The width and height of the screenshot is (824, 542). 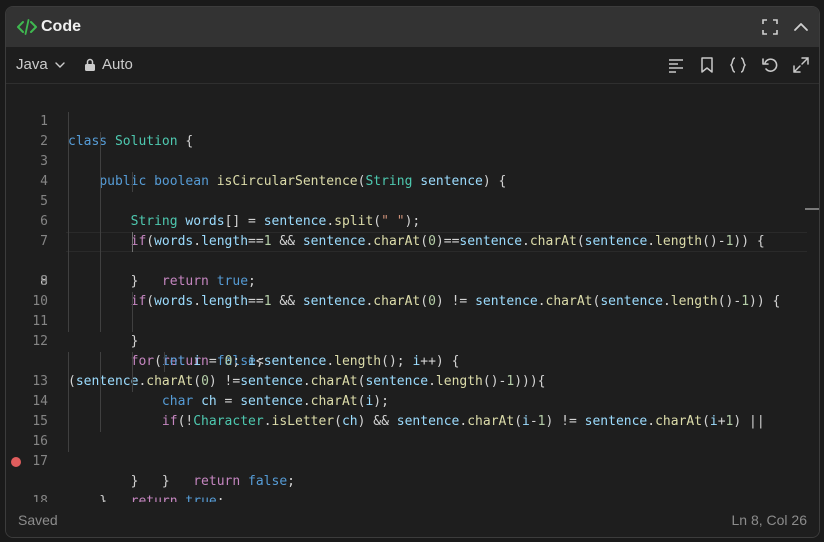 What do you see at coordinates (117, 64) in the screenshot?
I see `auto-label: Auto` at bounding box center [117, 64].